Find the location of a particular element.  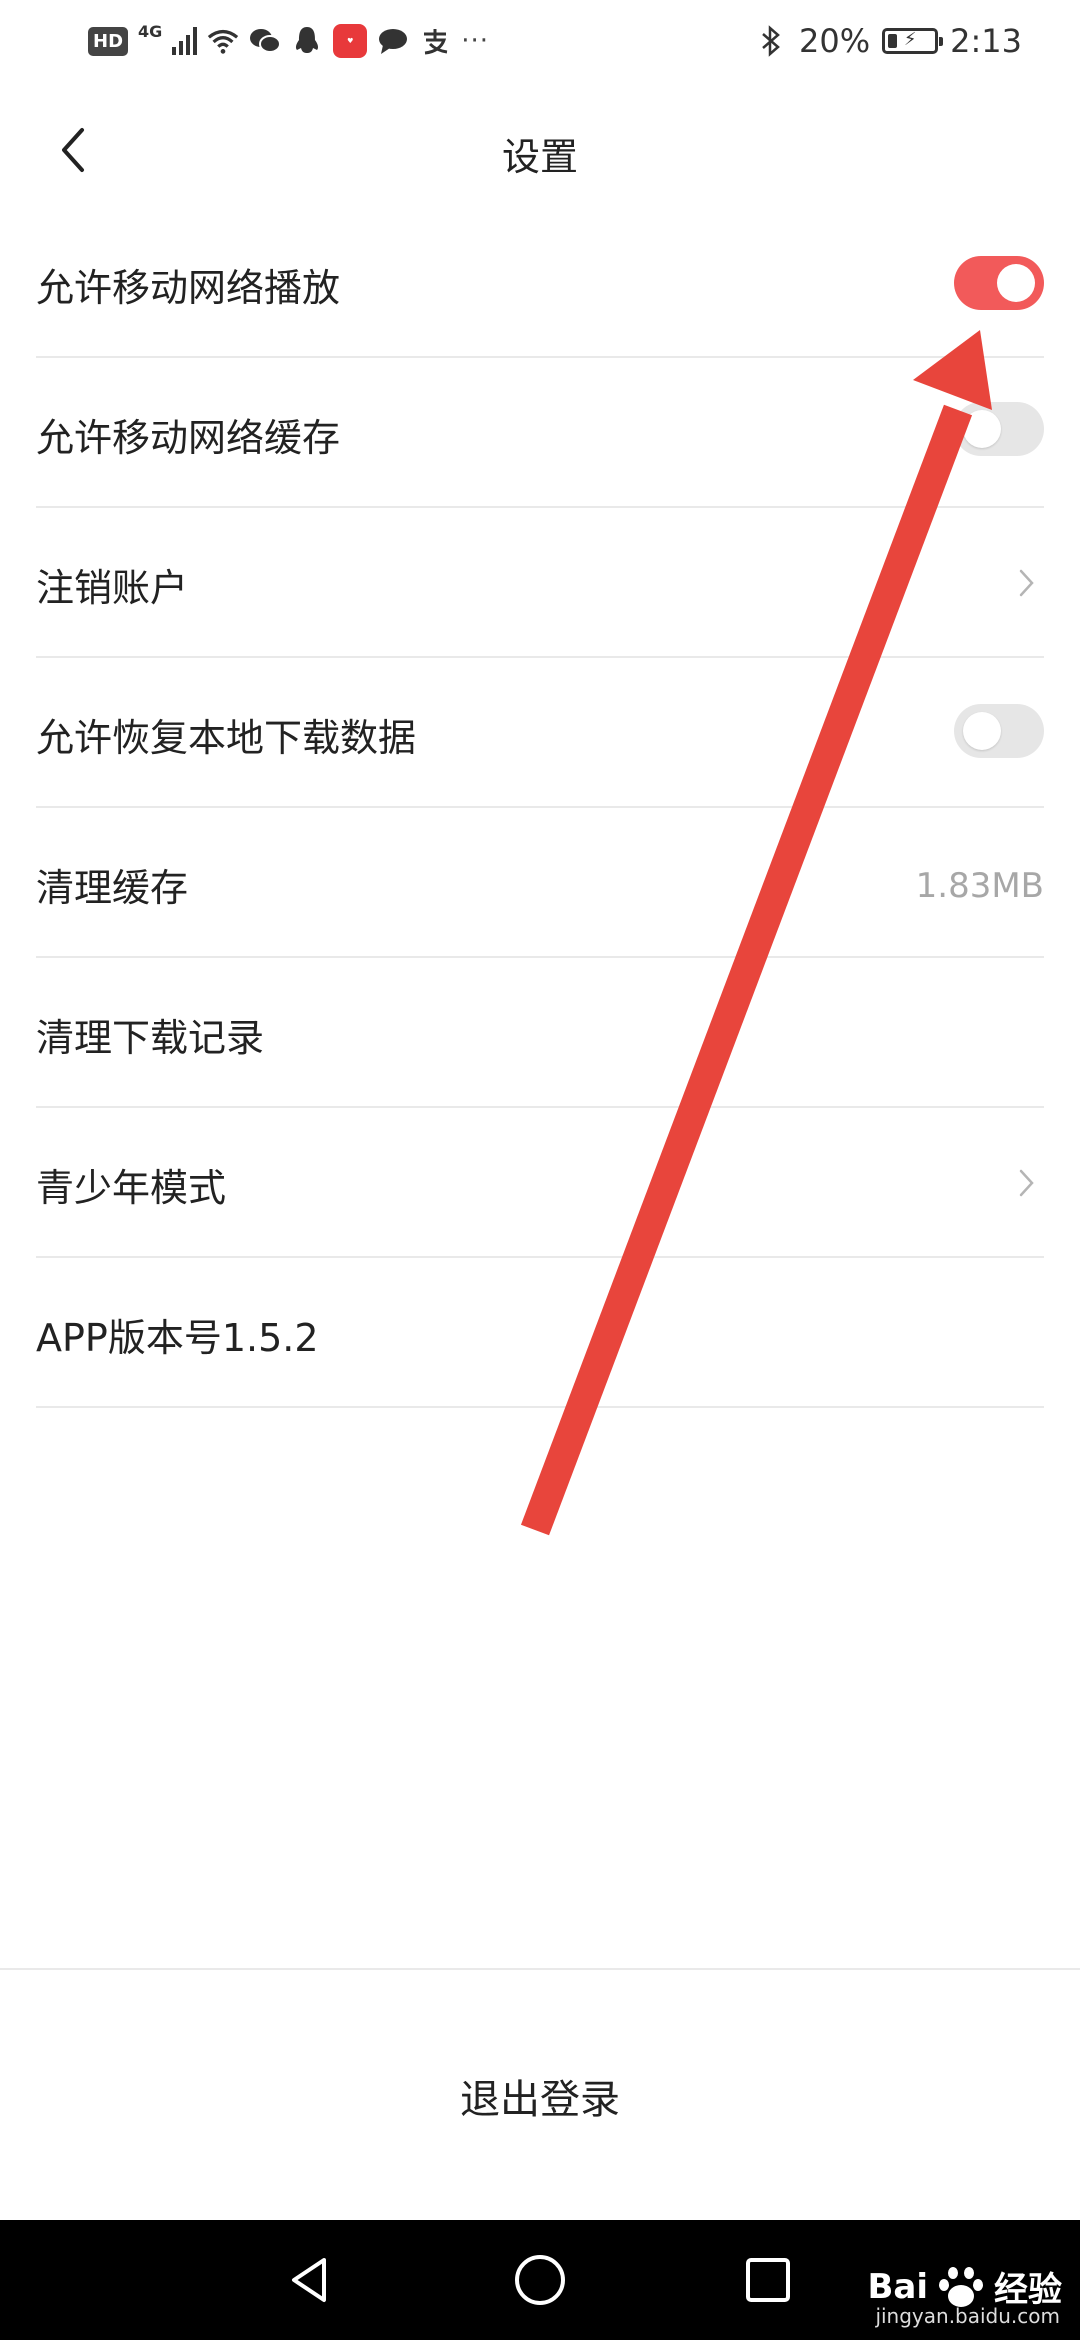

logout-divider is located at coordinates (540, 1969).